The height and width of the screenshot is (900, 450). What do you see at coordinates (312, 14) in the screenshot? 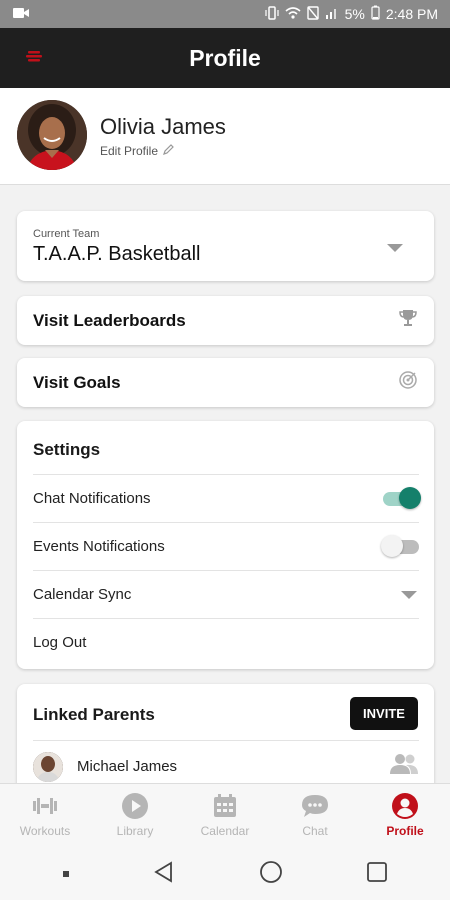
I see `no-sim-icon` at bounding box center [312, 14].